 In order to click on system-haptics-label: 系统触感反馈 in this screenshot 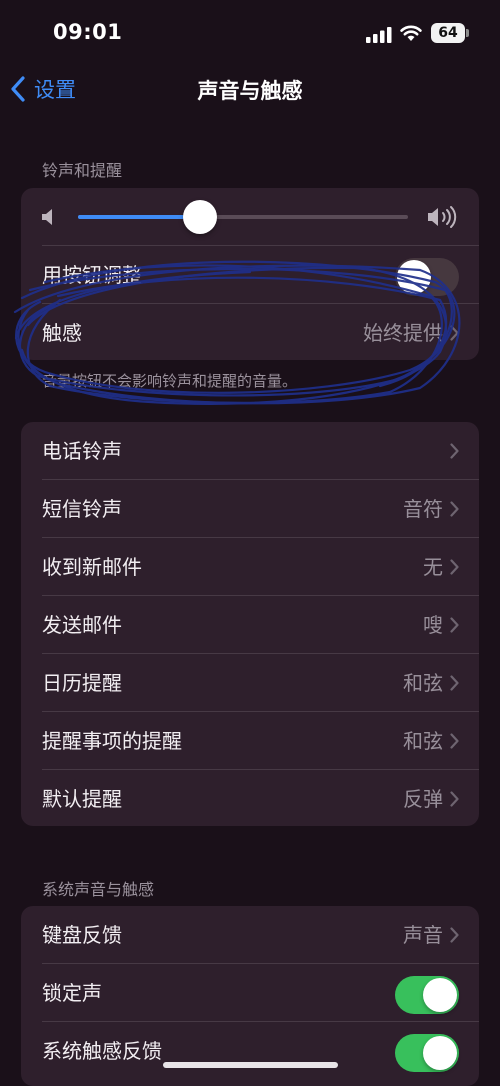, I will do `click(102, 1051)`.